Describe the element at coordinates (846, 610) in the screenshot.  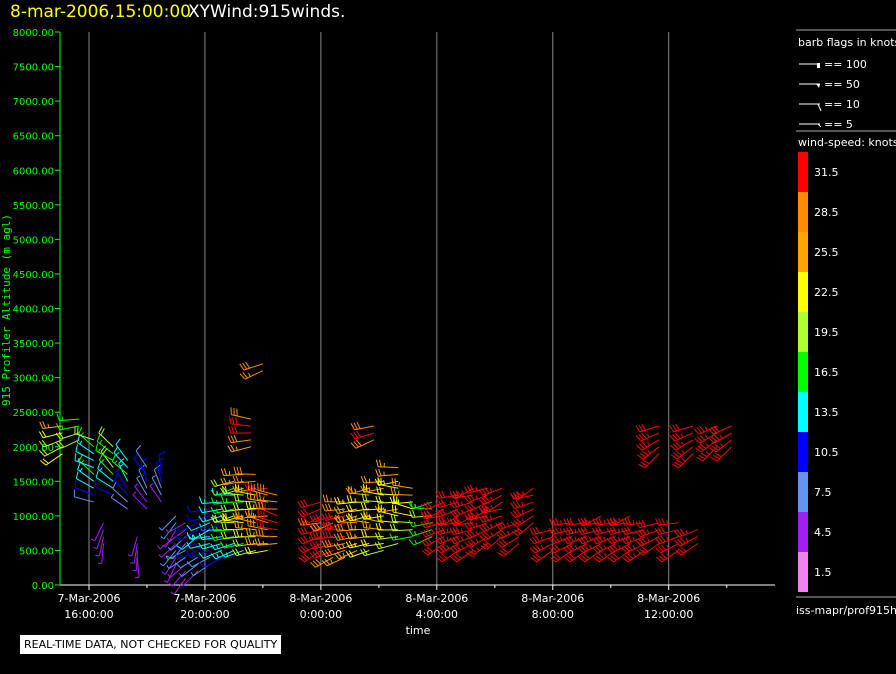
I see `source-label: iss-mapr/prof915h` at that location.